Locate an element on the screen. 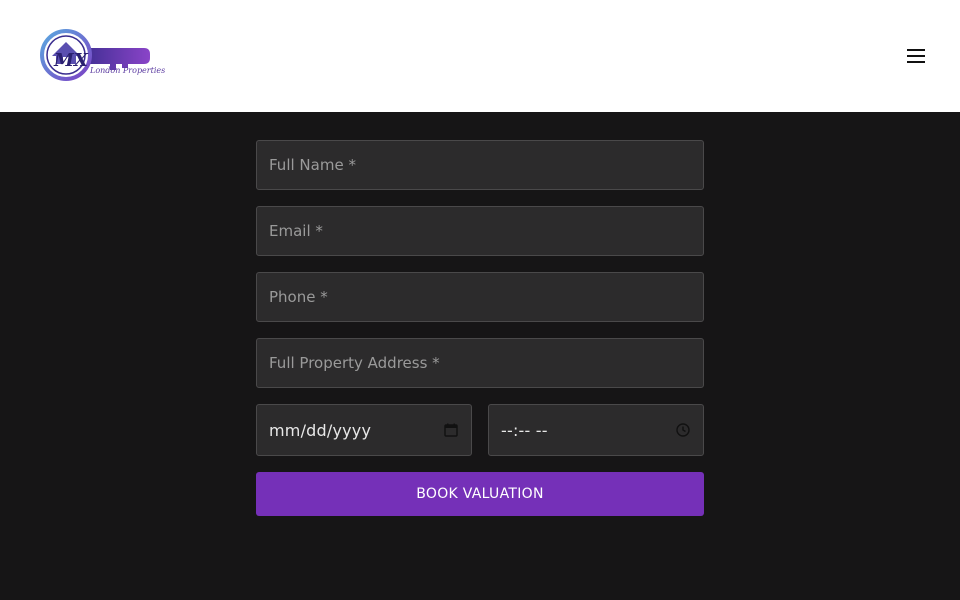  date-input: mm/dd/yyyy is located at coordinates (364, 430).